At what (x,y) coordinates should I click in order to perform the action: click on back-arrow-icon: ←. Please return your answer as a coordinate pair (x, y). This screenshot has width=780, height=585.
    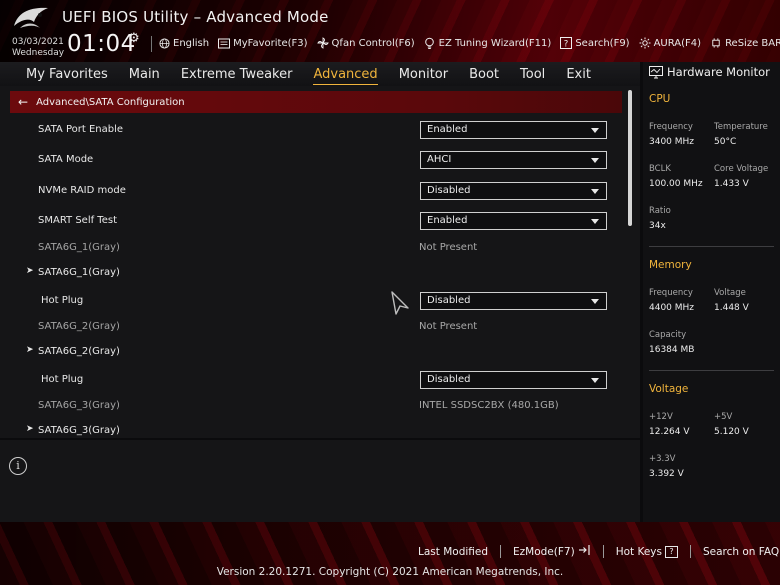
    Looking at the image, I should click on (23, 102).